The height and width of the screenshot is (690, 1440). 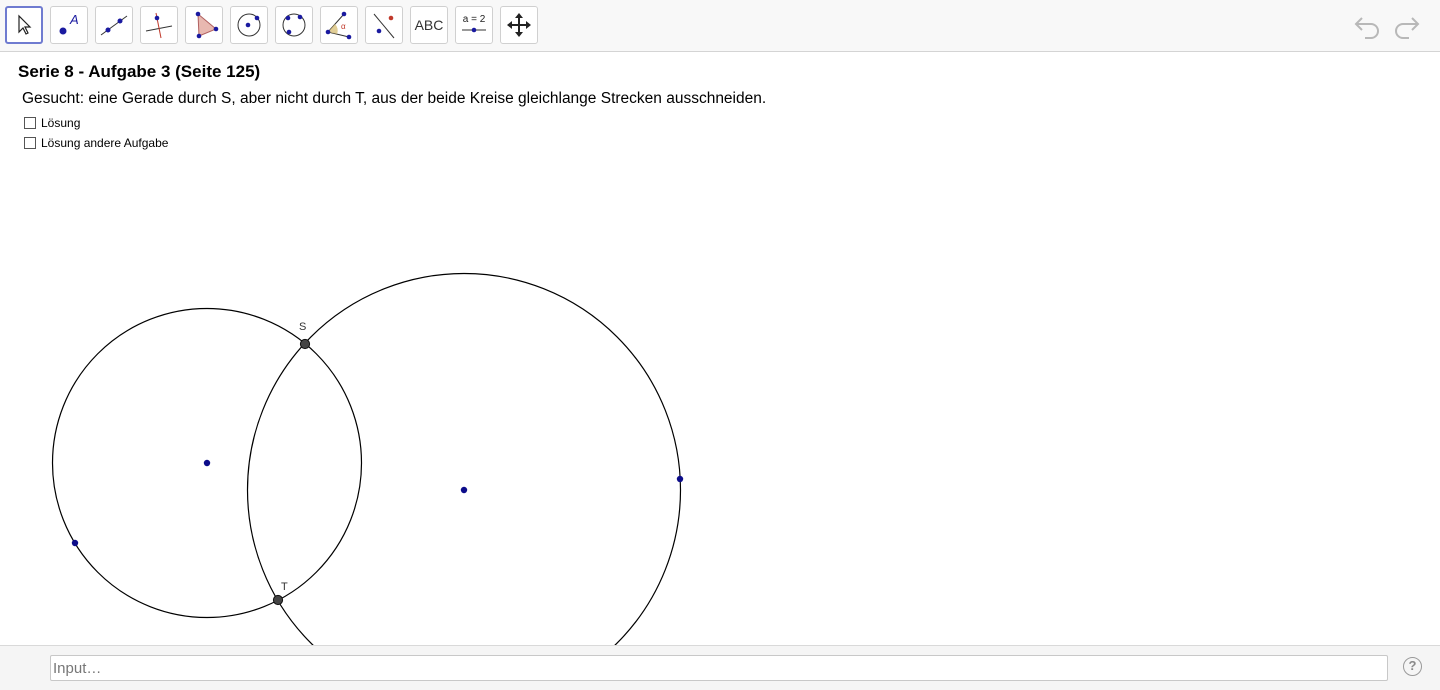 I want to click on radius-point-left, so click(x=75, y=543).